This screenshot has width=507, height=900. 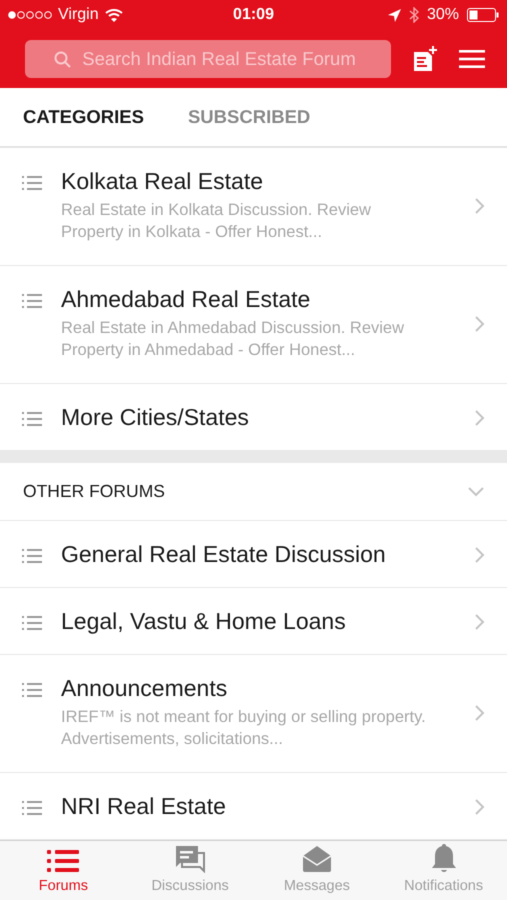 I want to click on forum-title: More Cities/States, so click(x=155, y=417).